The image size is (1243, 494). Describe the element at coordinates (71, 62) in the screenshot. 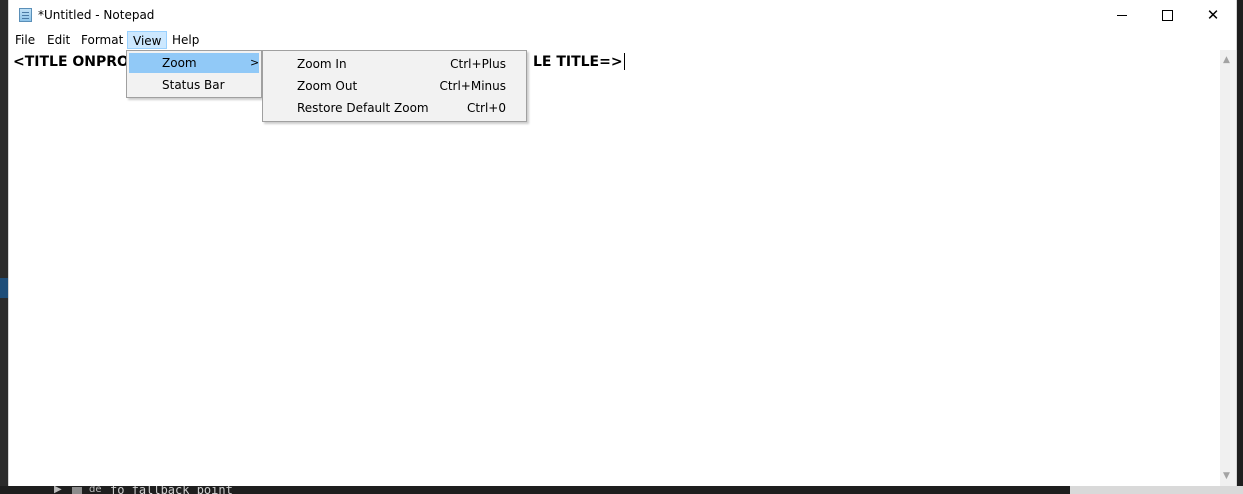

I see `editor-text-visible-start: <TITLE ONPRO` at that location.